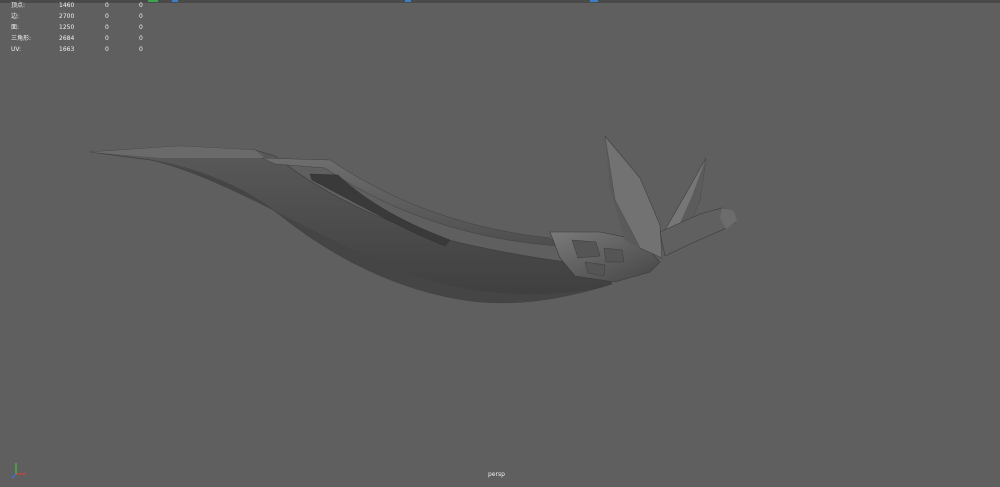 Image resolution: width=1000 pixels, height=487 pixels. What do you see at coordinates (496, 474) in the screenshot?
I see `camera-name-label: persp` at bounding box center [496, 474].